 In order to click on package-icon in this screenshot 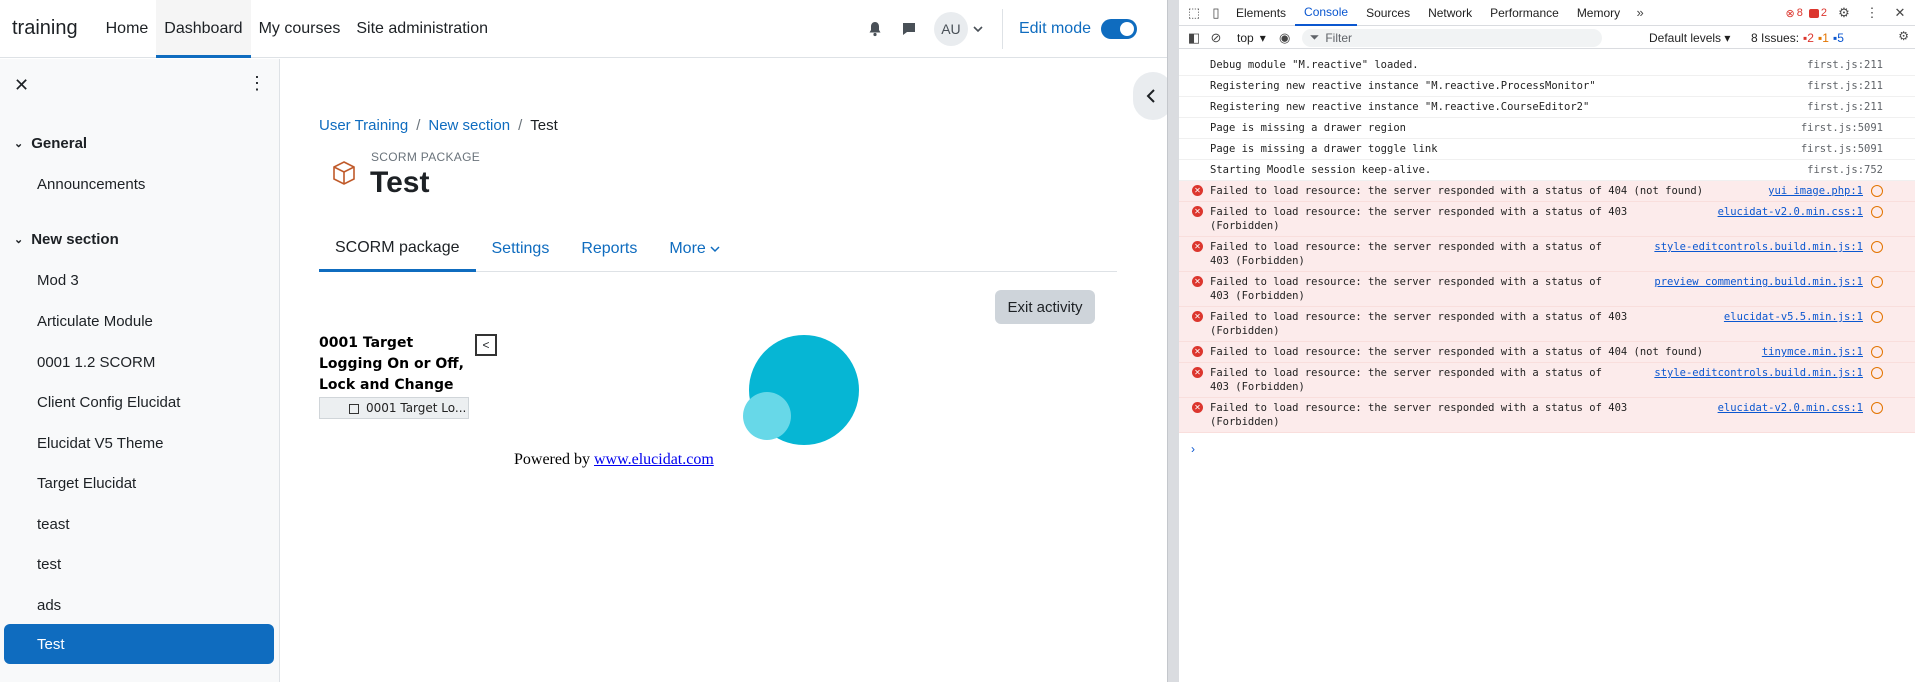, I will do `click(344, 173)`.